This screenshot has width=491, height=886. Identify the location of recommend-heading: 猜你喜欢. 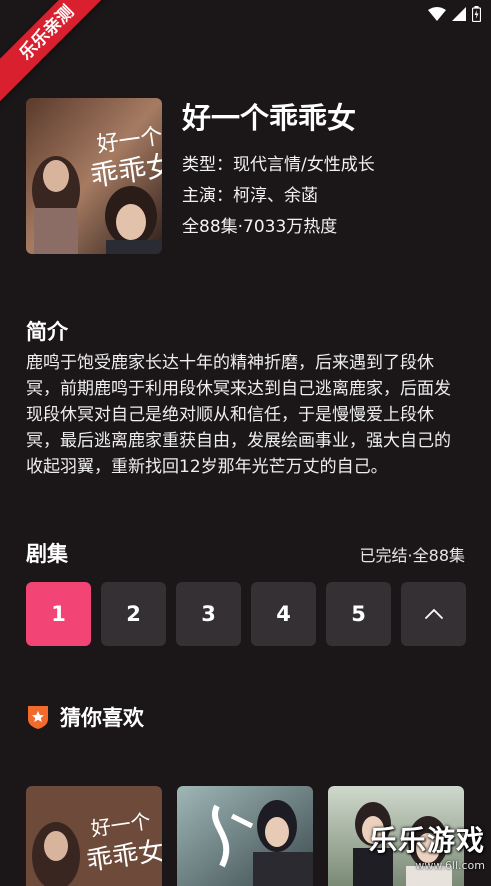
(102, 718).